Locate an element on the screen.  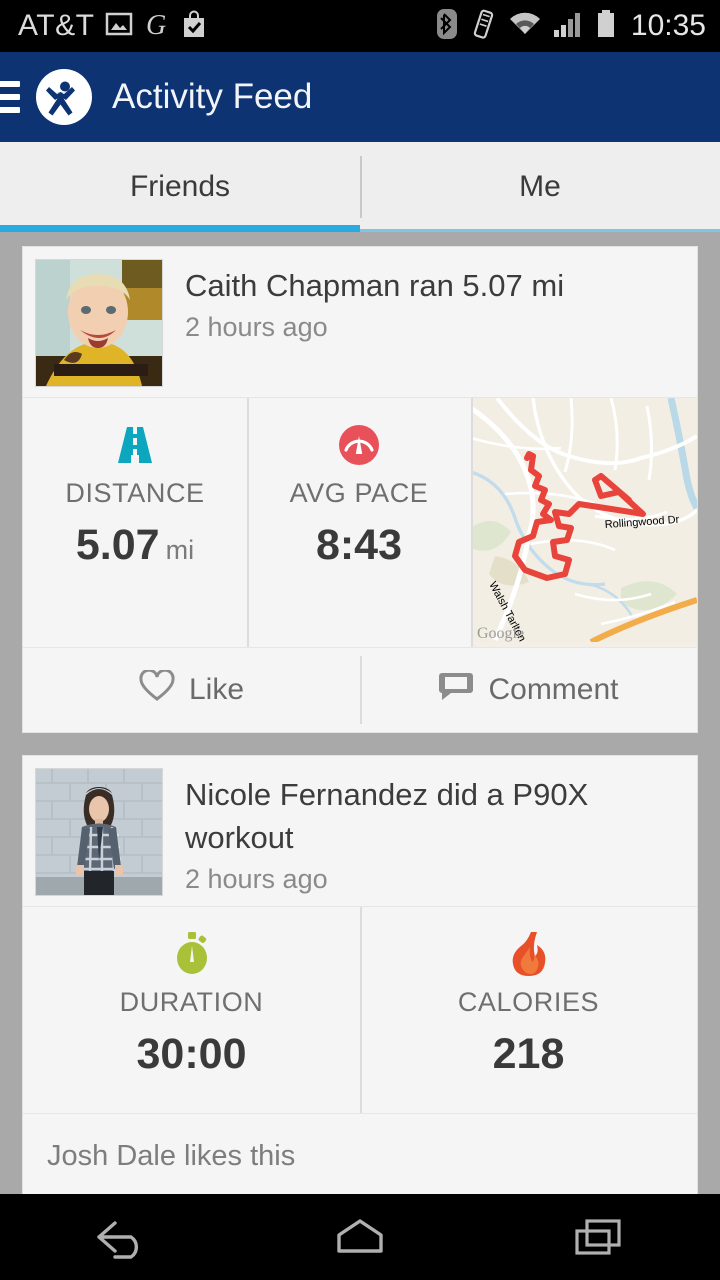
tab-friends-underline is located at coordinates (180, 228).